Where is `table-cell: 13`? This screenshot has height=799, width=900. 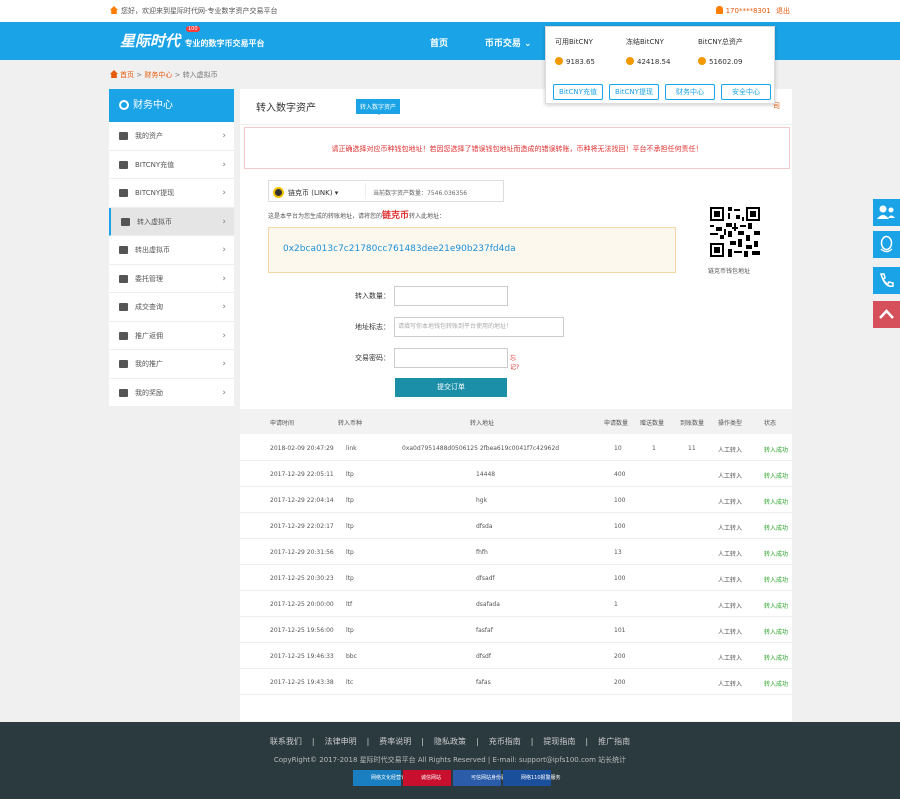
table-cell: 13 is located at coordinates (618, 552).